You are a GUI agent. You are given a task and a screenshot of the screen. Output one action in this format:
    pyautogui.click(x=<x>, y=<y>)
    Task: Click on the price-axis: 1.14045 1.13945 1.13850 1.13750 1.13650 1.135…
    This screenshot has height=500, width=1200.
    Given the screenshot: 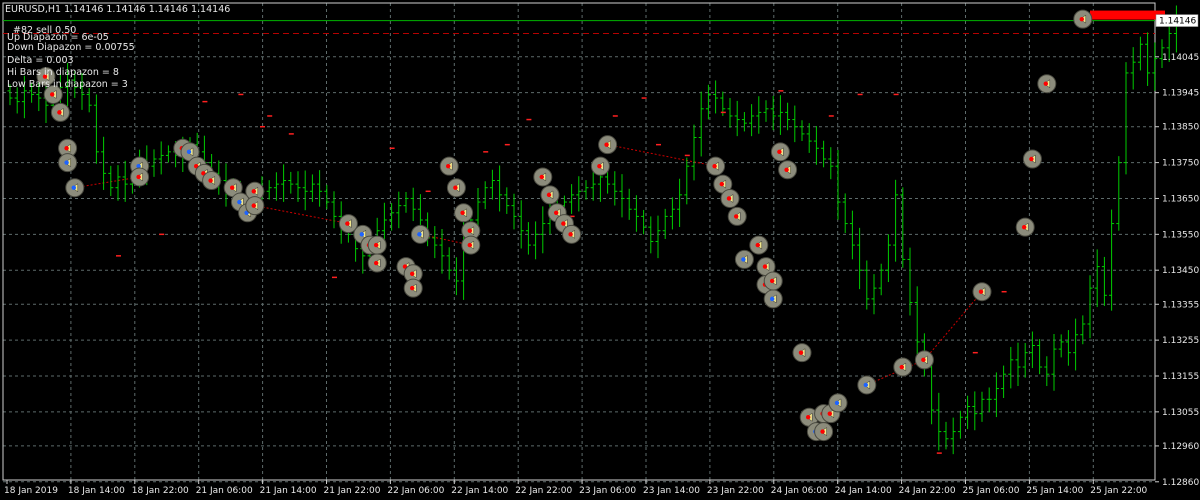 What is the action you would take?
    pyautogui.click(x=1177, y=251)
    